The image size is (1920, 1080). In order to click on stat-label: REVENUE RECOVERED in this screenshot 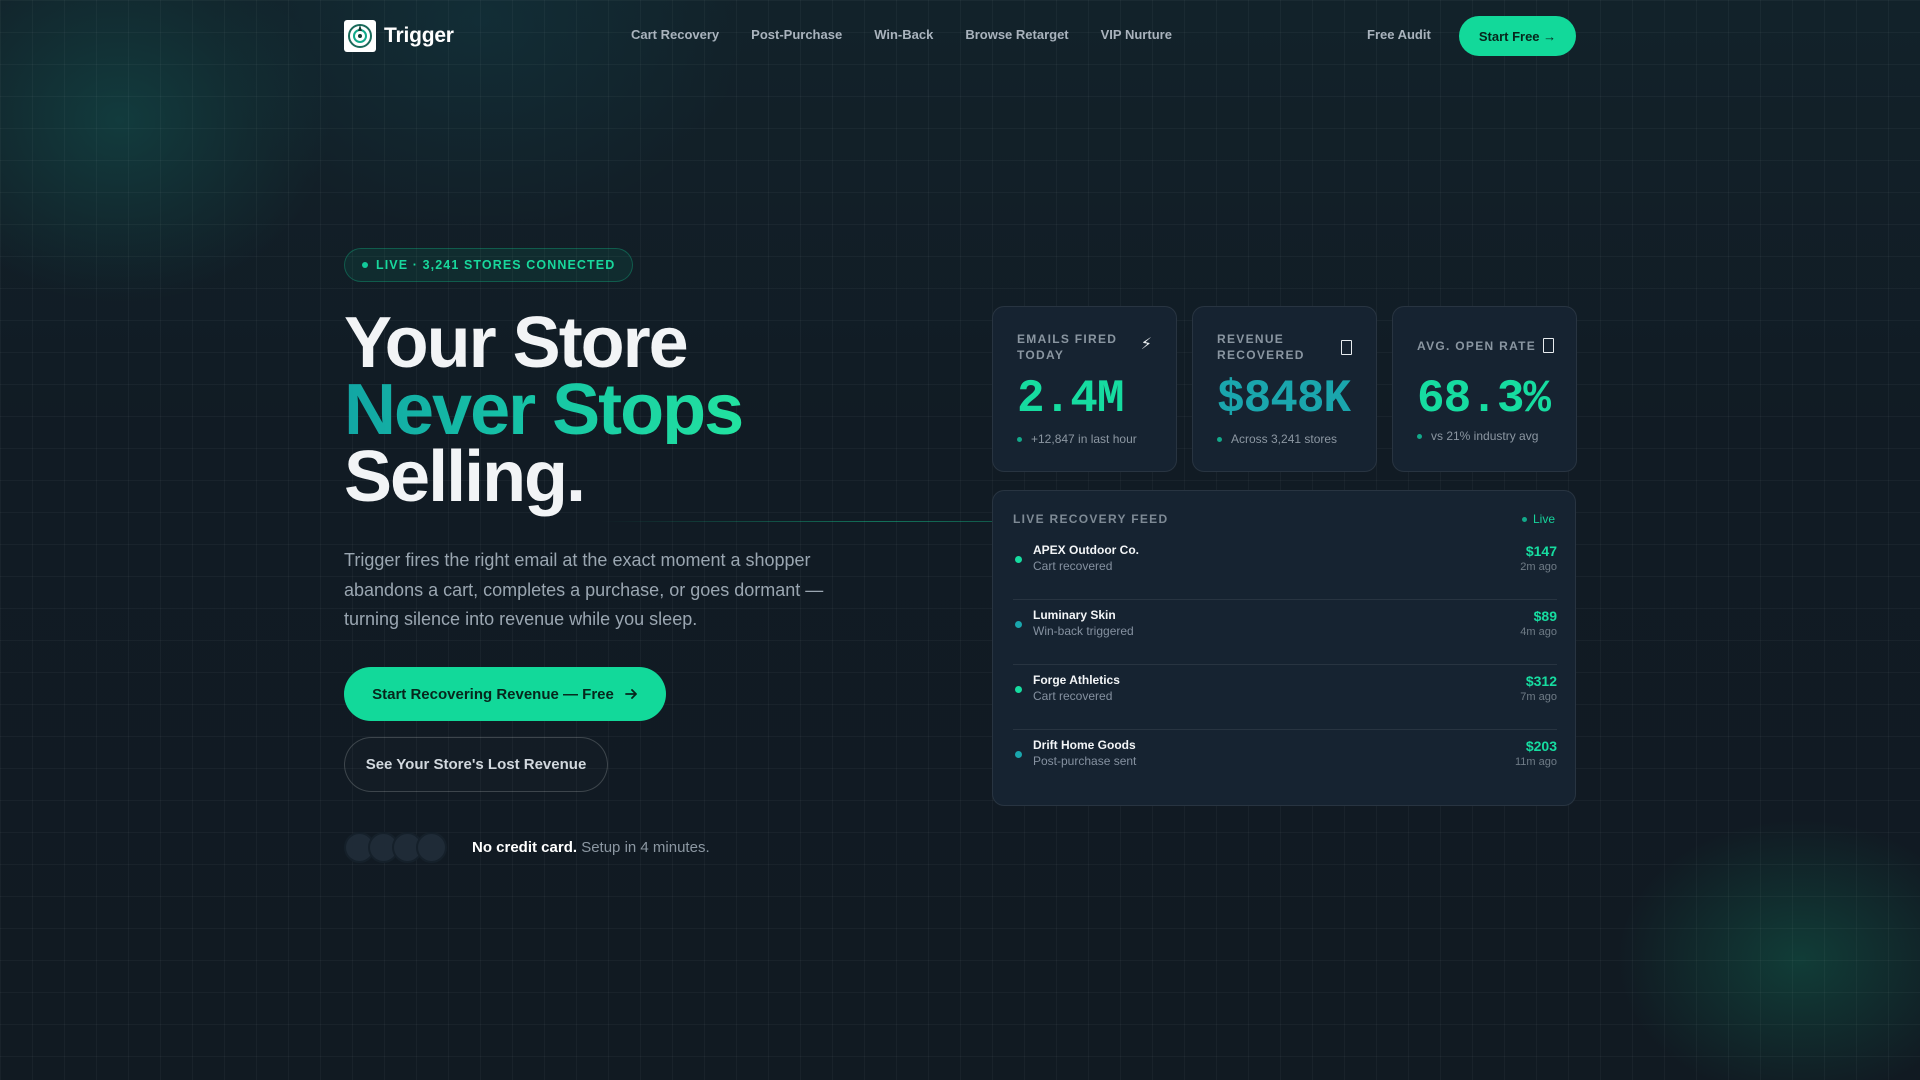, I will do `click(1261, 347)`.